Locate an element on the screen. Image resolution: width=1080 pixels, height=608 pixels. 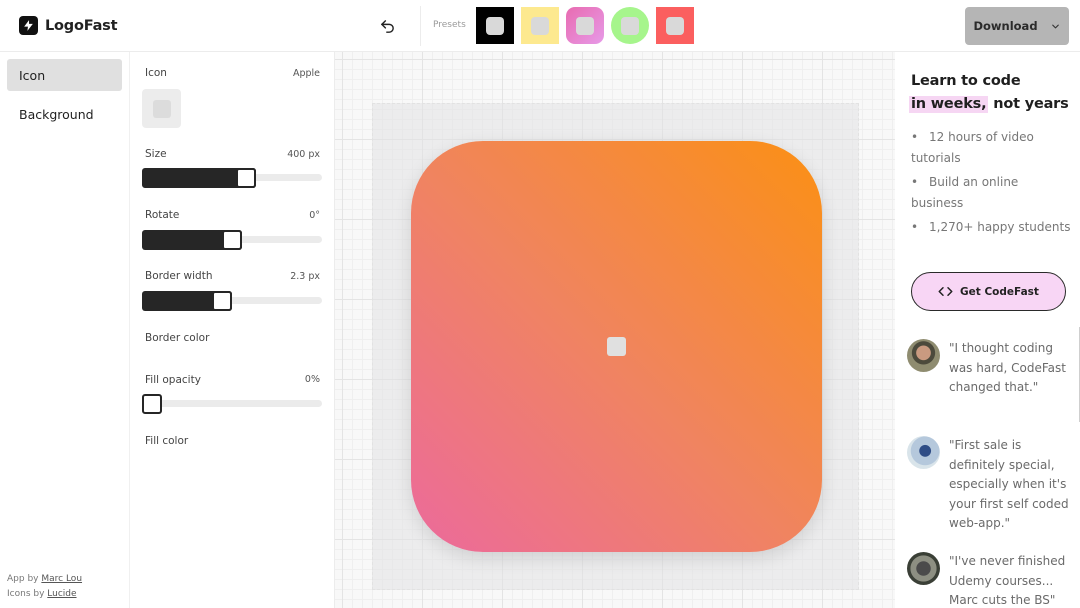
preset-red-square is located at coordinates (675, 25).